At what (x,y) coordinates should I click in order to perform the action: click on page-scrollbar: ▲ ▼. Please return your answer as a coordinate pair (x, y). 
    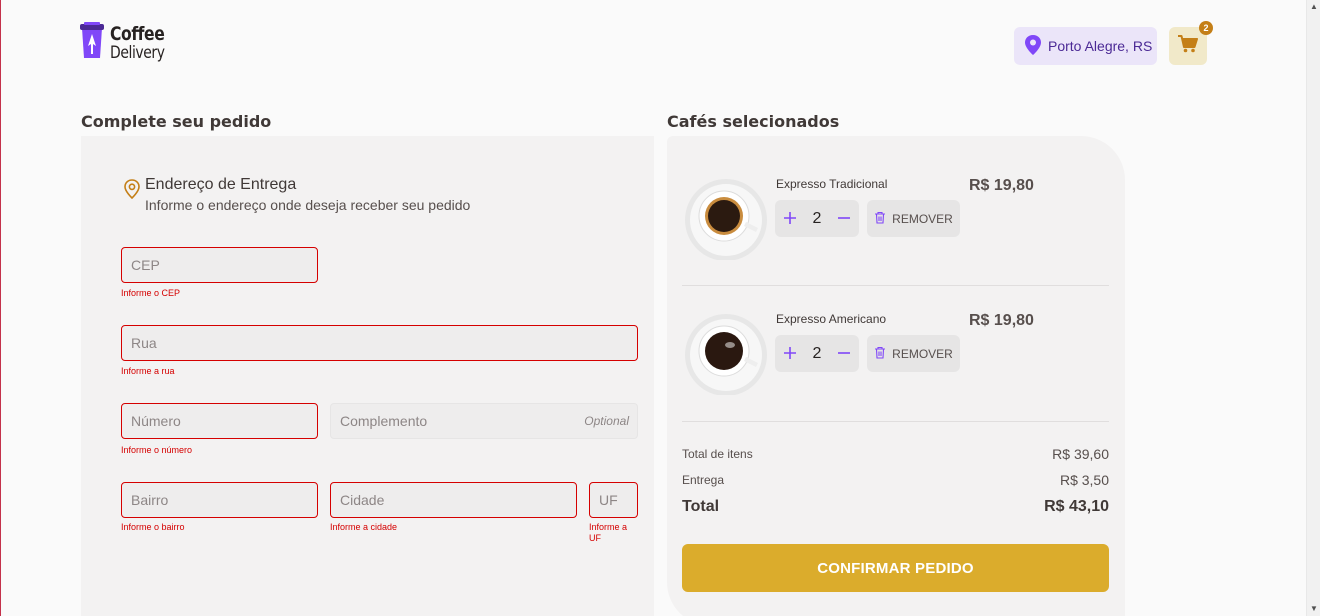
    Looking at the image, I should click on (1313, 308).